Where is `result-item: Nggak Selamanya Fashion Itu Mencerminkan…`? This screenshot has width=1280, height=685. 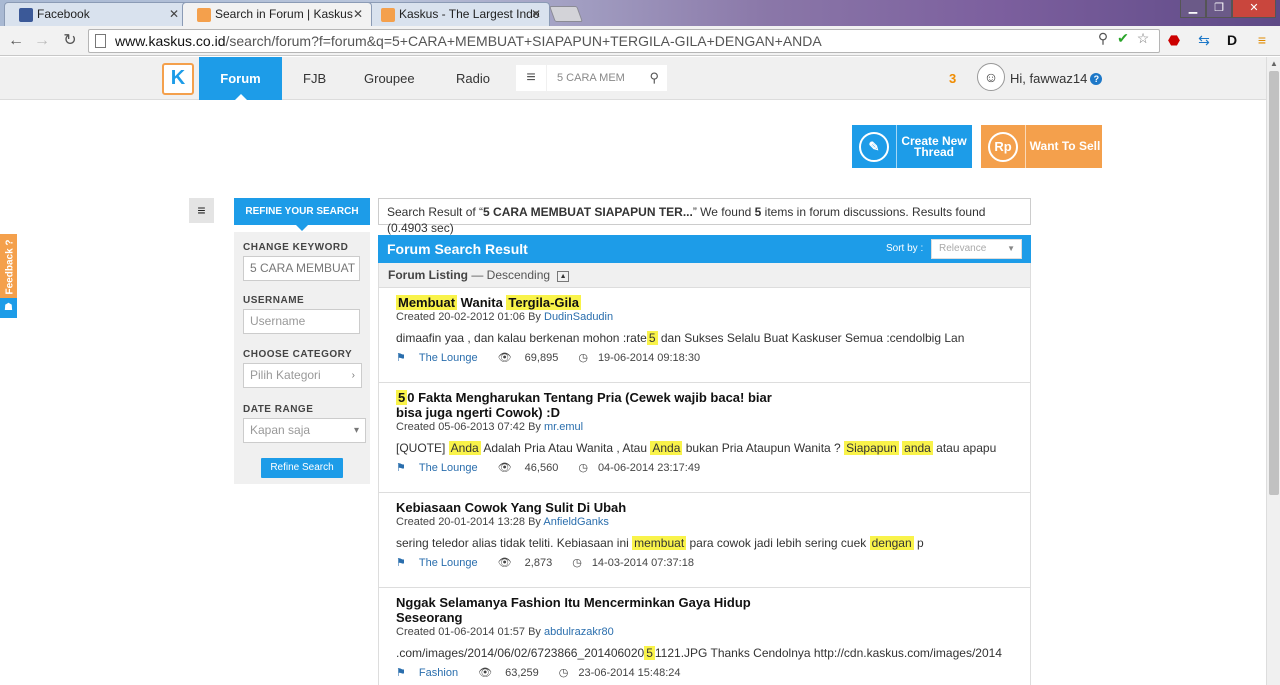
result-item: Nggak Selamanya Fashion Itu Mencerminkan… is located at coordinates (704, 636).